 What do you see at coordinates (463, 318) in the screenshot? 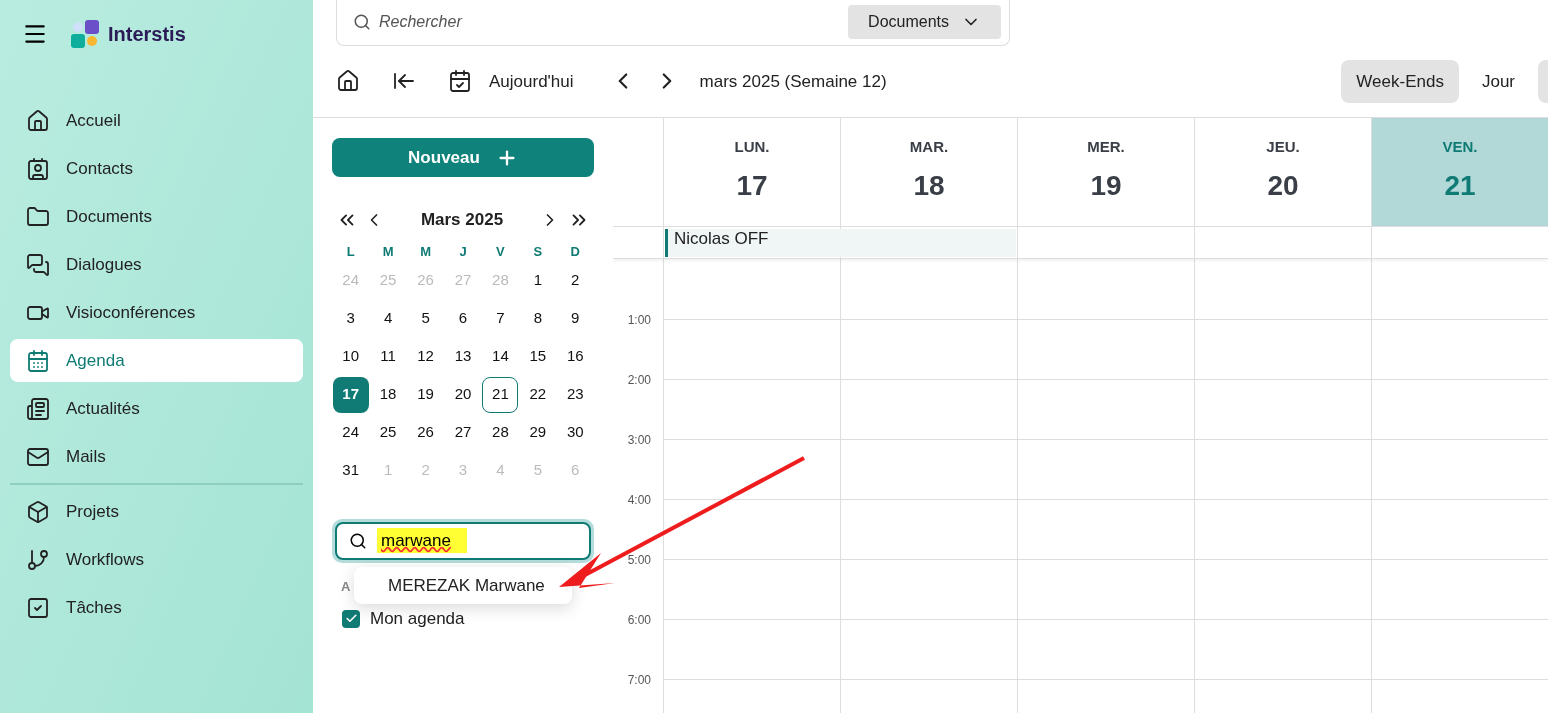
I see `day-cell: 6` at bounding box center [463, 318].